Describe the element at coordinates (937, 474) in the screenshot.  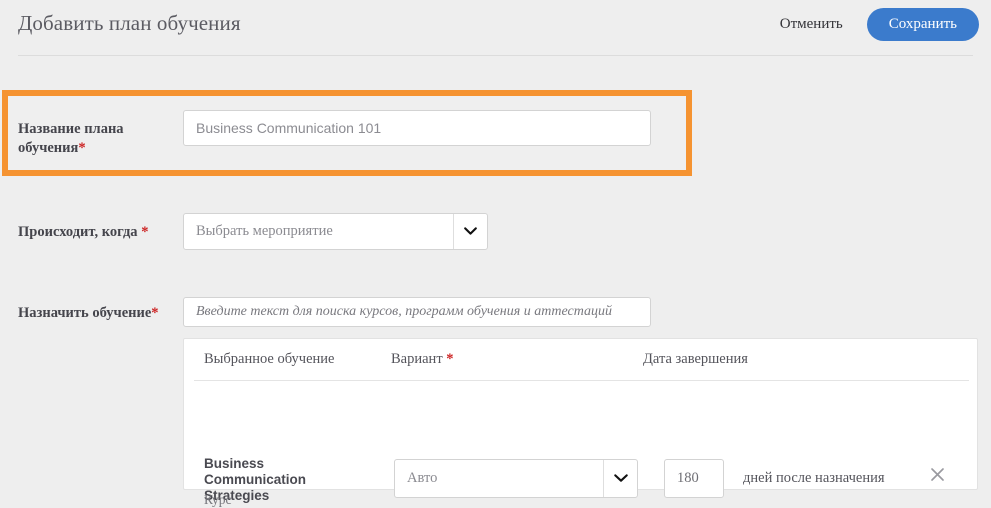
I see `close-icon` at that location.